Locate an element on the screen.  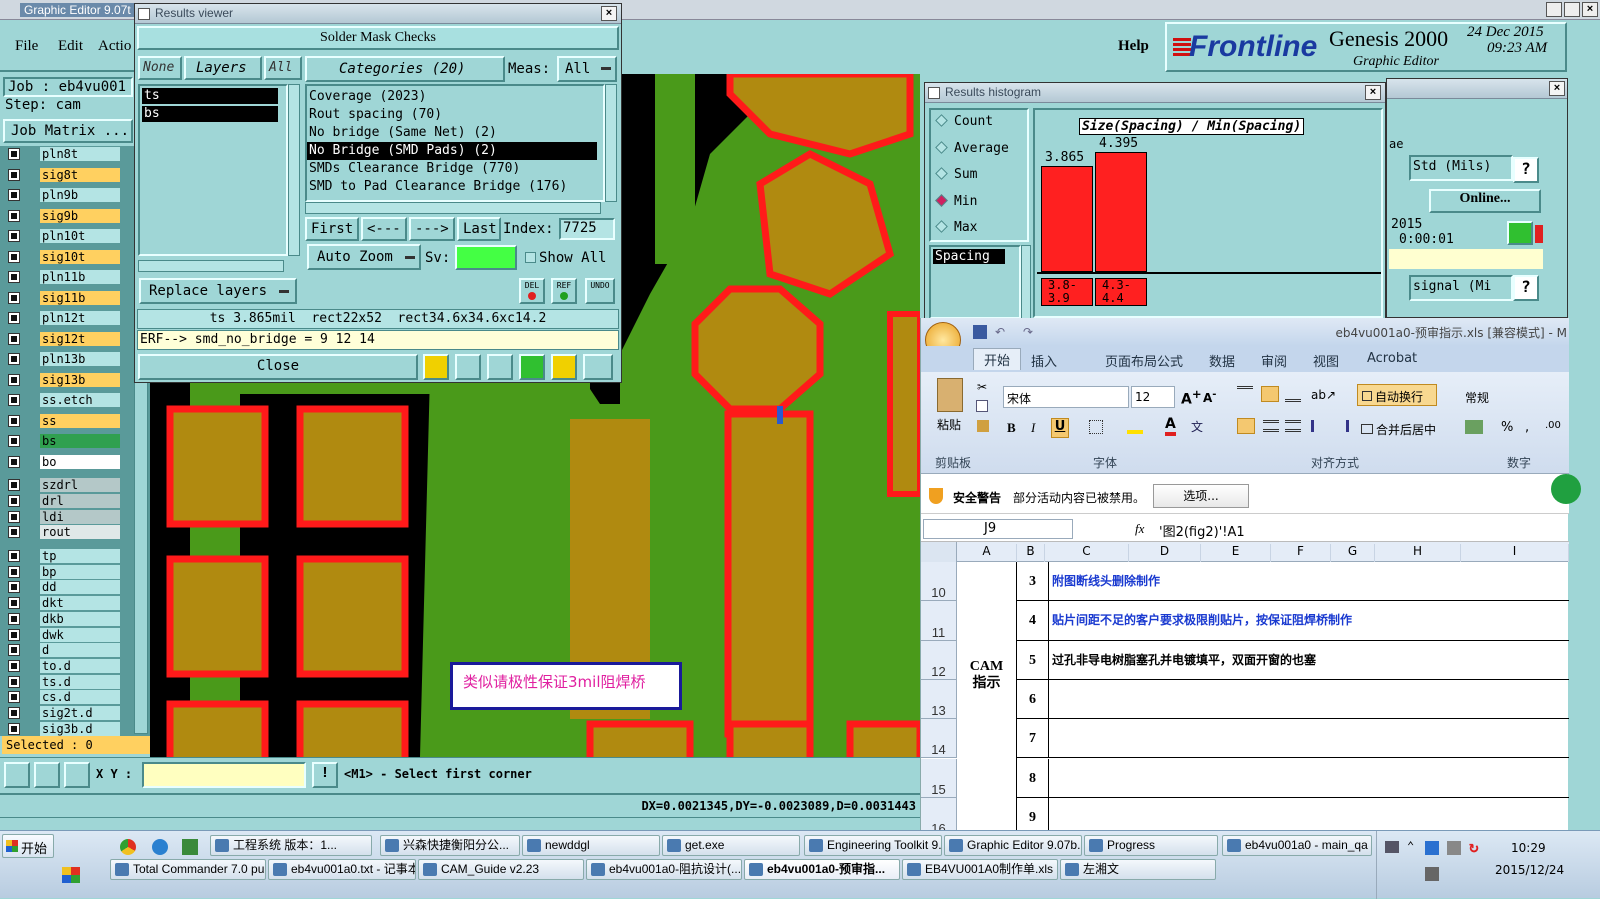
layer-row: ldi is located at coordinates (64, 516).